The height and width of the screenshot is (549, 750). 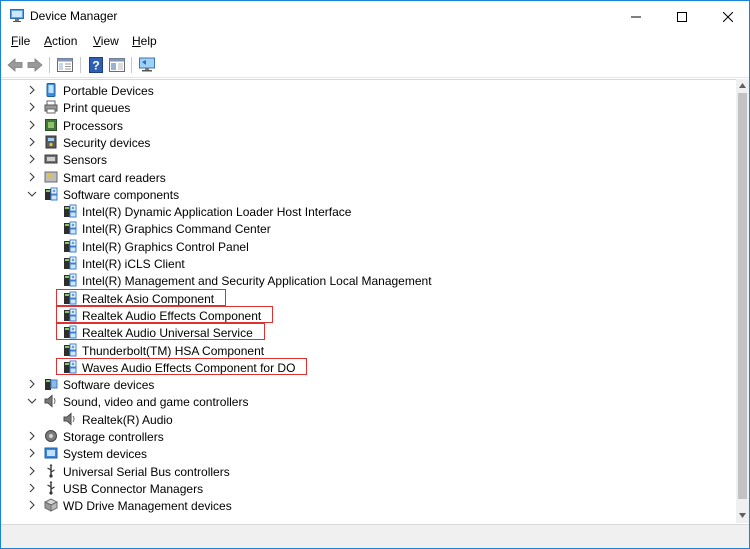 I want to click on help-icon: ?, so click(x=96, y=65).